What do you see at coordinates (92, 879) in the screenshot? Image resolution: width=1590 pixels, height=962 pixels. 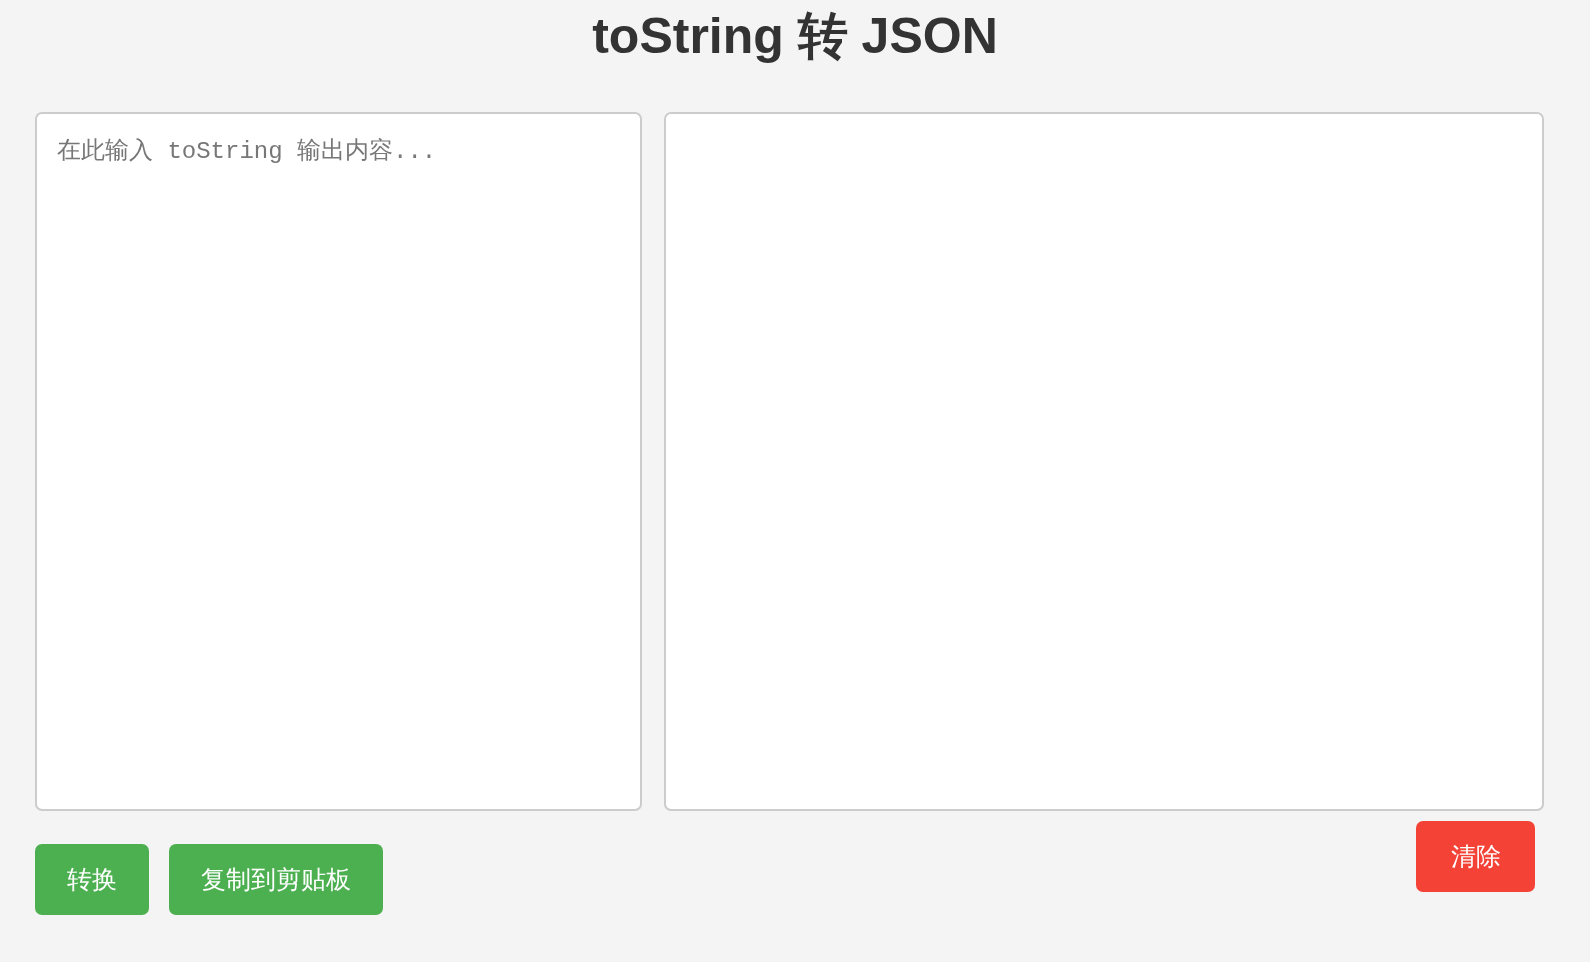 I see `action-button: 转换` at bounding box center [92, 879].